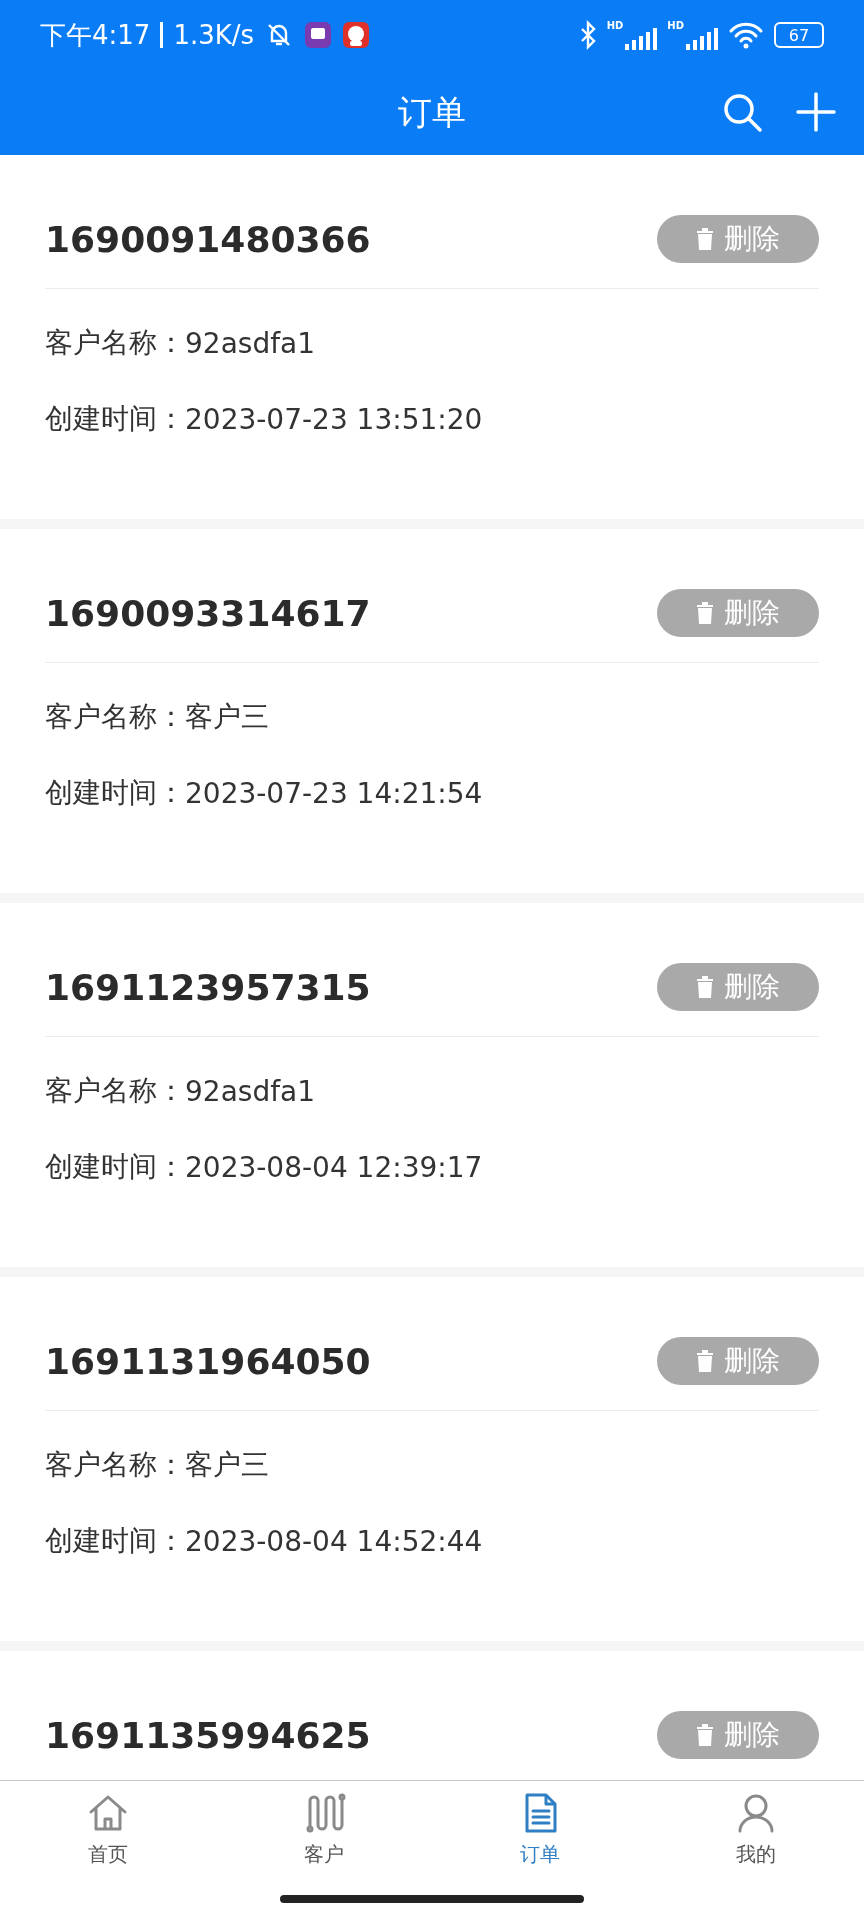 The height and width of the screenshot is (1920, 864). What do you see at coordinates (334, 419) in the screenshot?
I see `created-time: 2023-07-23 13:51:20` at bounding box center [334, 419].